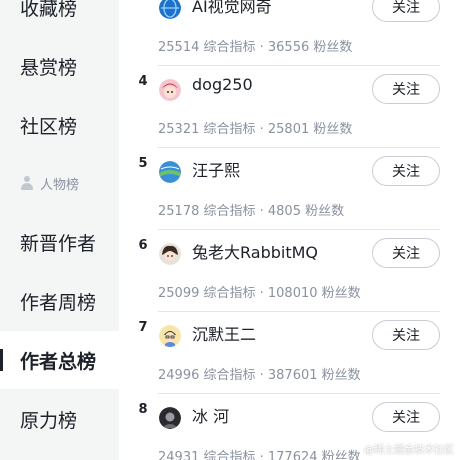 The height and width of the screenshot is (460, 460). I want to click on nav-item-weekly-authors: 作者周榜, so click(59, 301).